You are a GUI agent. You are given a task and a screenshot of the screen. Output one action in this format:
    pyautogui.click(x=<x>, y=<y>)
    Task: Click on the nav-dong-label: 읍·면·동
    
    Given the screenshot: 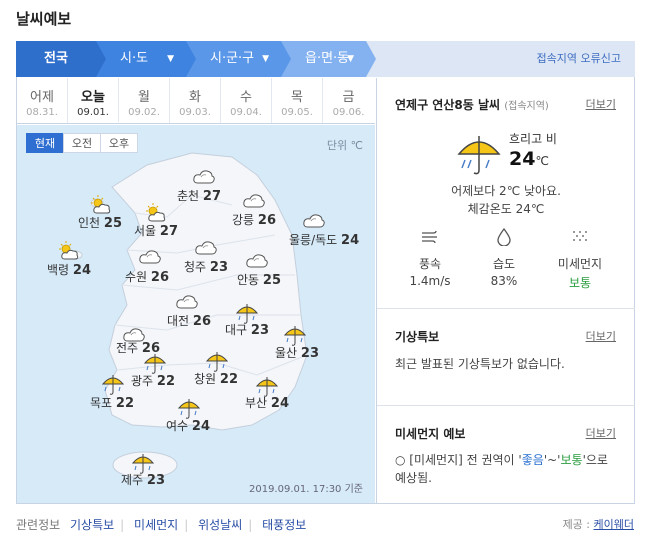 What is the action you would take?
    pyautogui.click(x=327, y=58)
    